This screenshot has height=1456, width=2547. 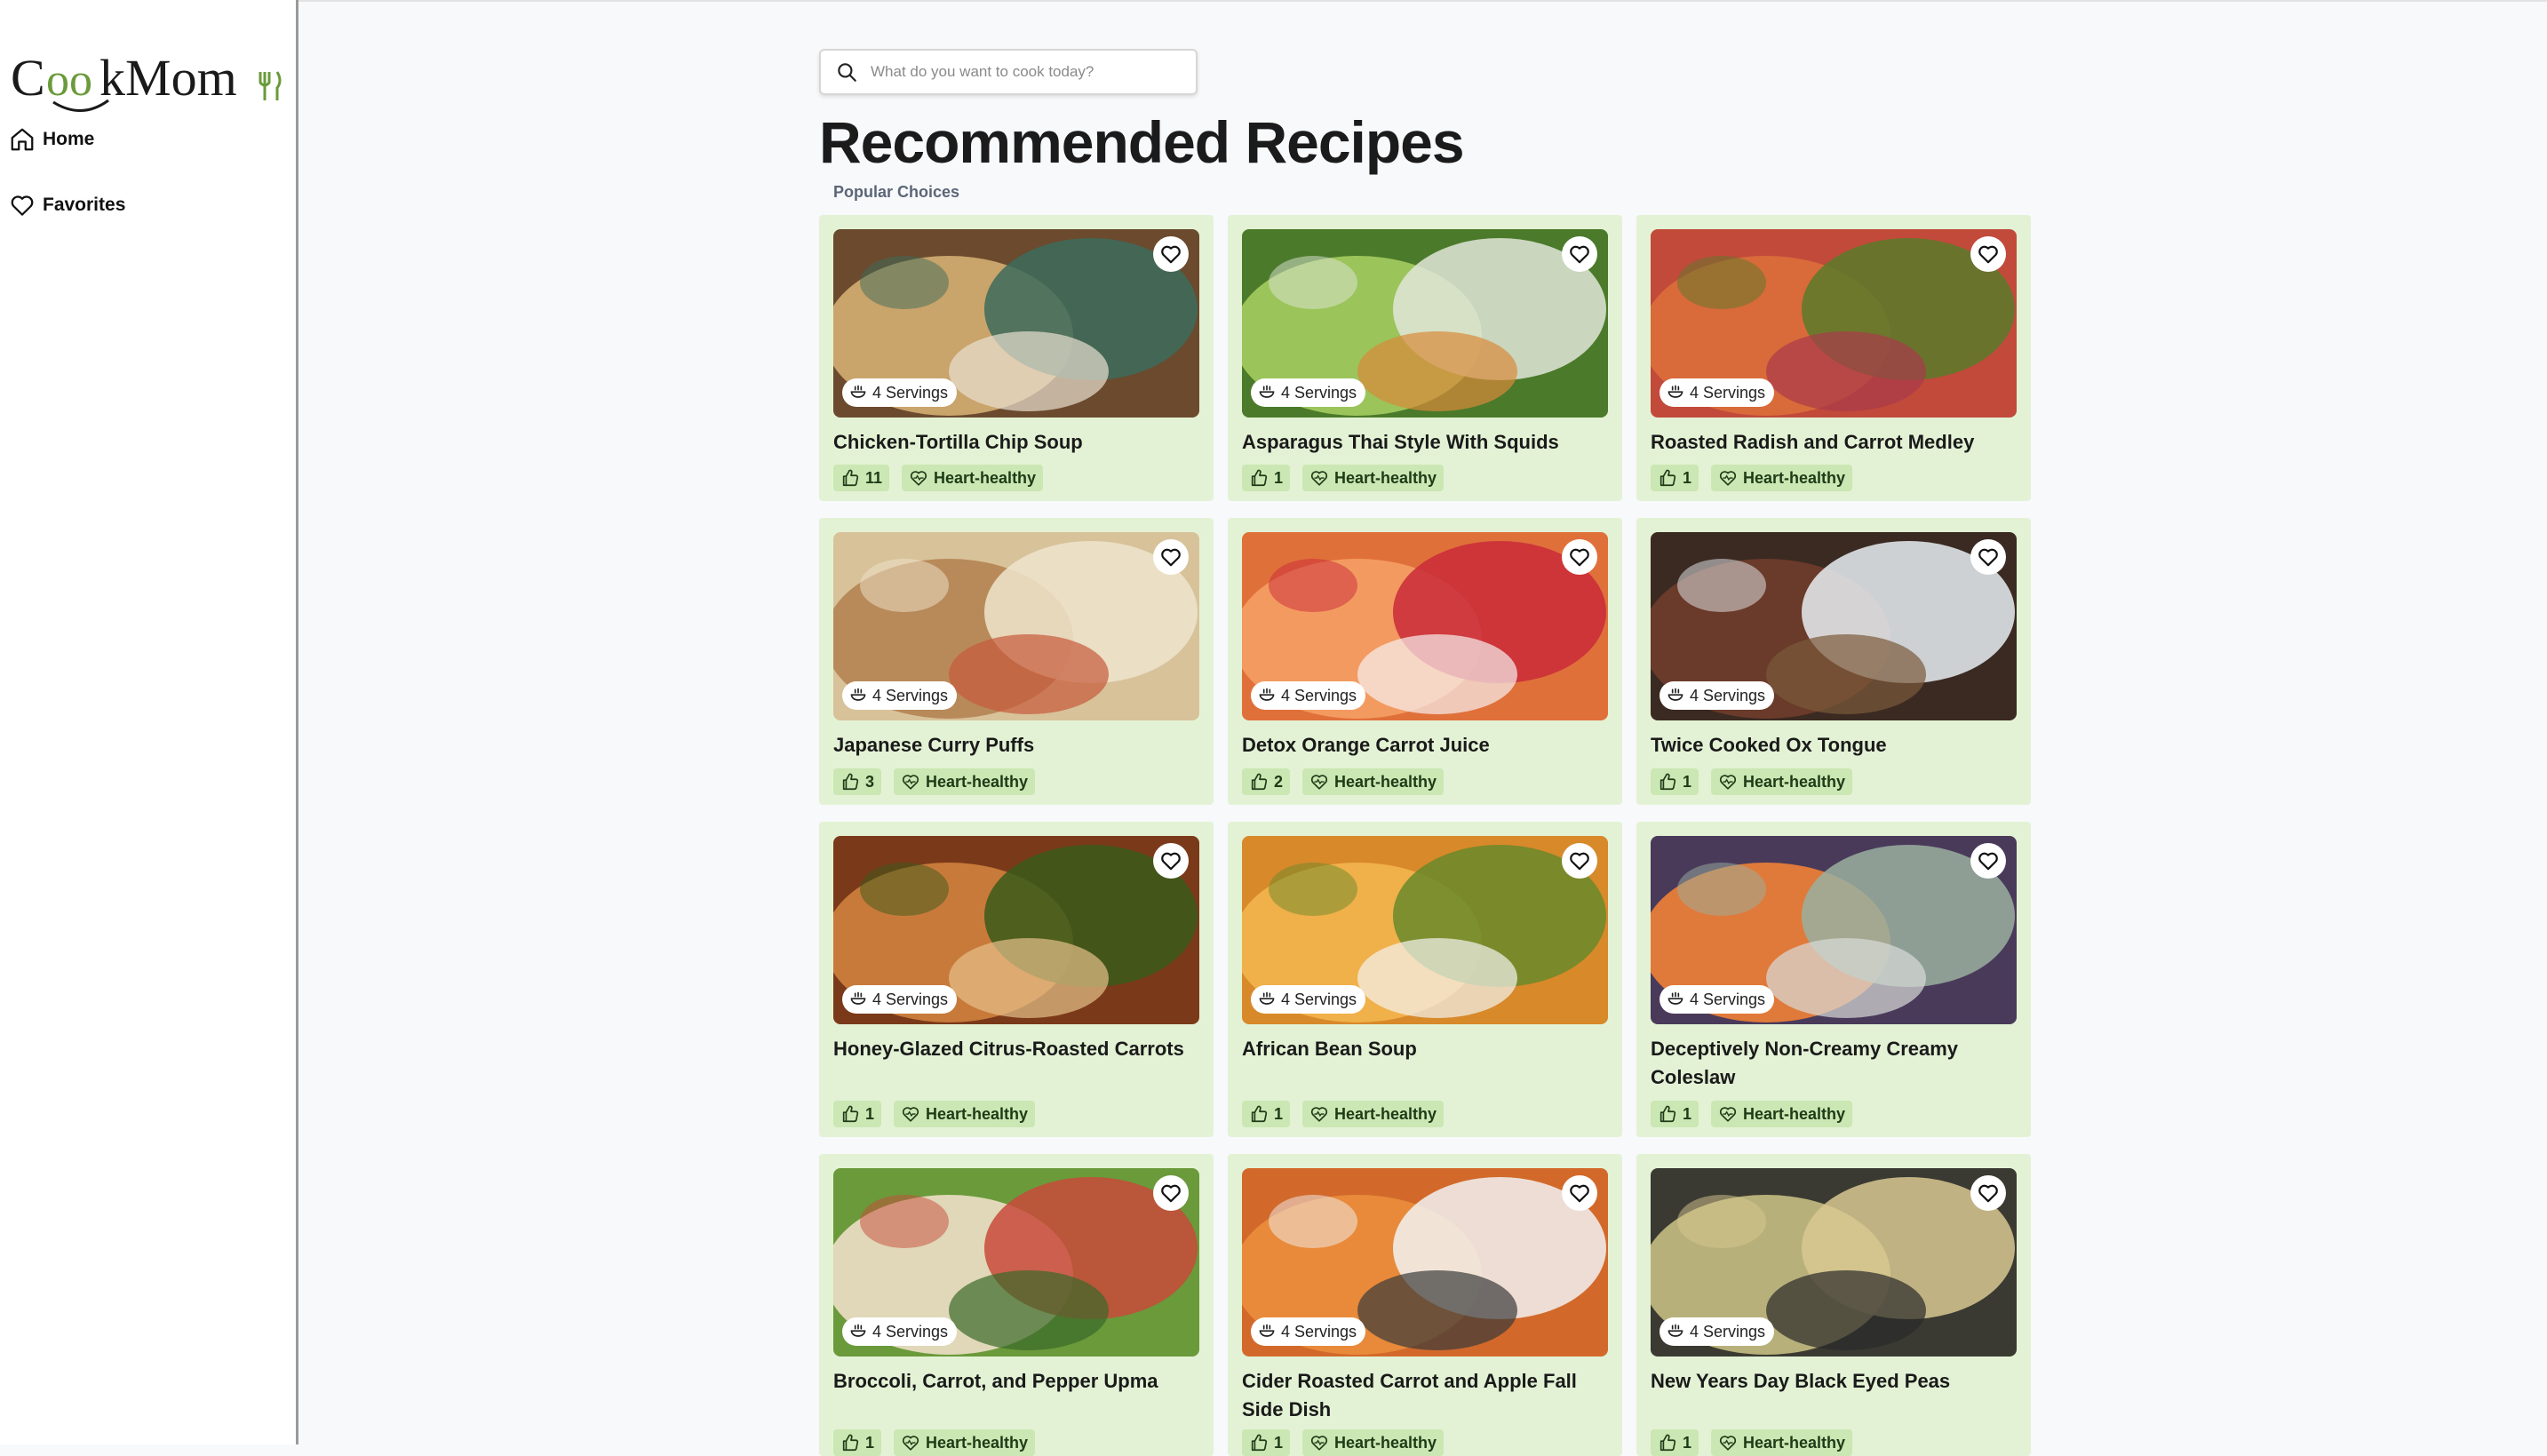 I want to click on recipe-title: Deceptively Non-Creamy Creamy Coleslaw, so click(x=1837, y=1063).